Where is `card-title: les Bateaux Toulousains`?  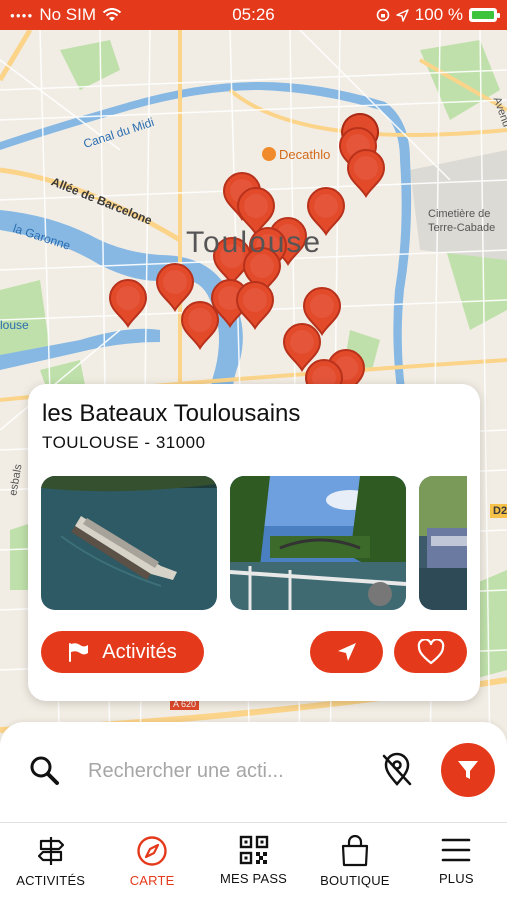
card-title: les Bateaux Toulousains is located at coordinates (171, 413).